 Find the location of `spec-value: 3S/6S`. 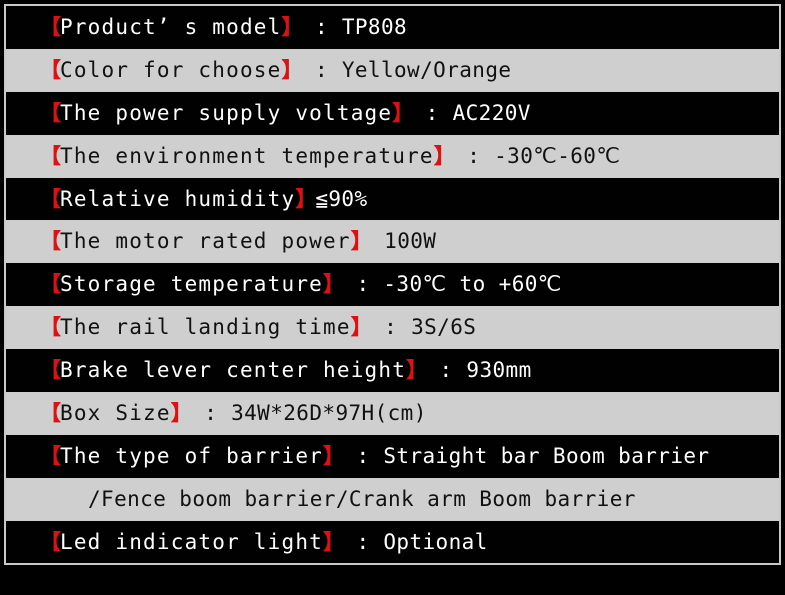

spec-value: 3S/6S is located at coordinates (444, 327).